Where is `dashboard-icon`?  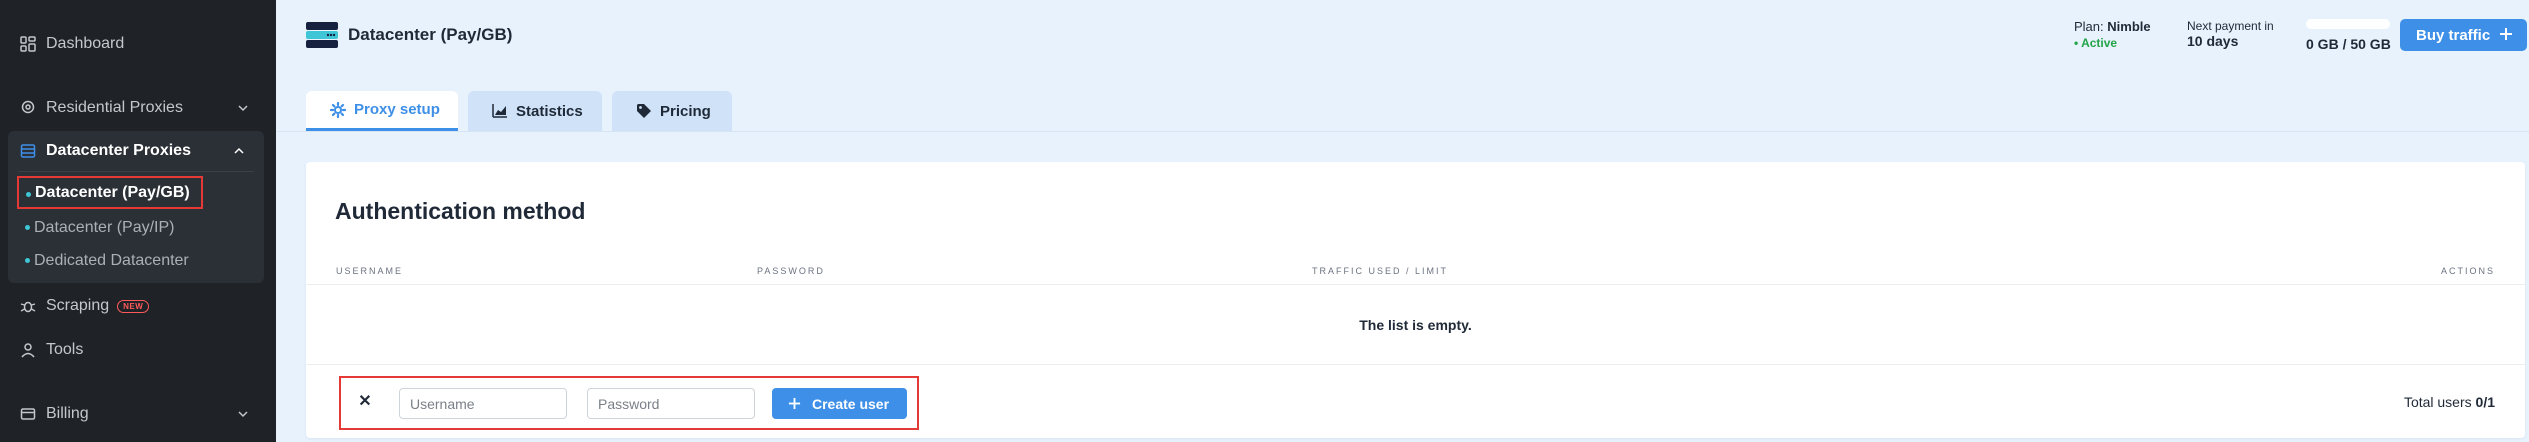
dashboard-icon is located at coordinates (28, 44).